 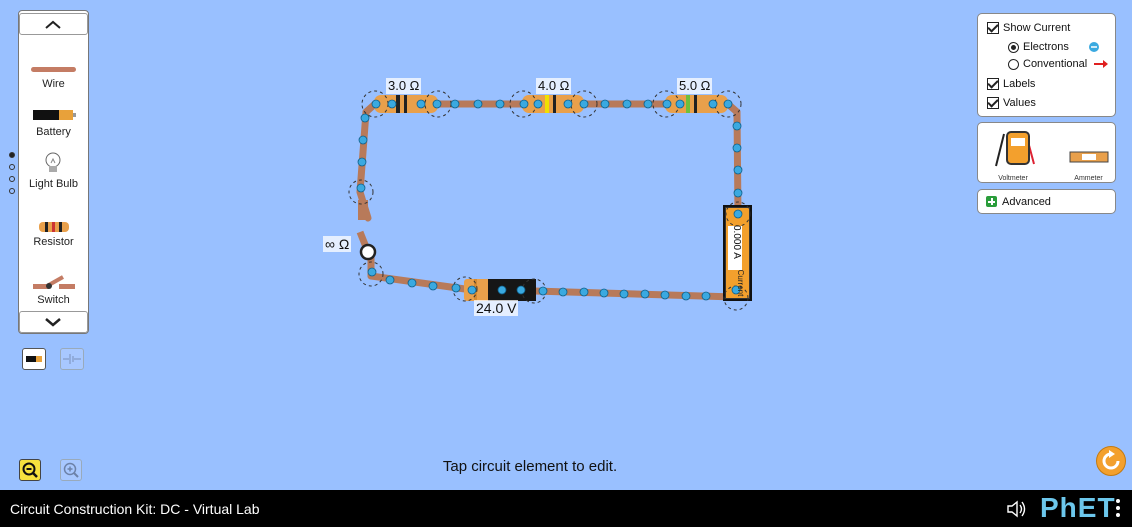 I want to click on voltmeter-label: Voltmeter, so click(x=1013, y=178).